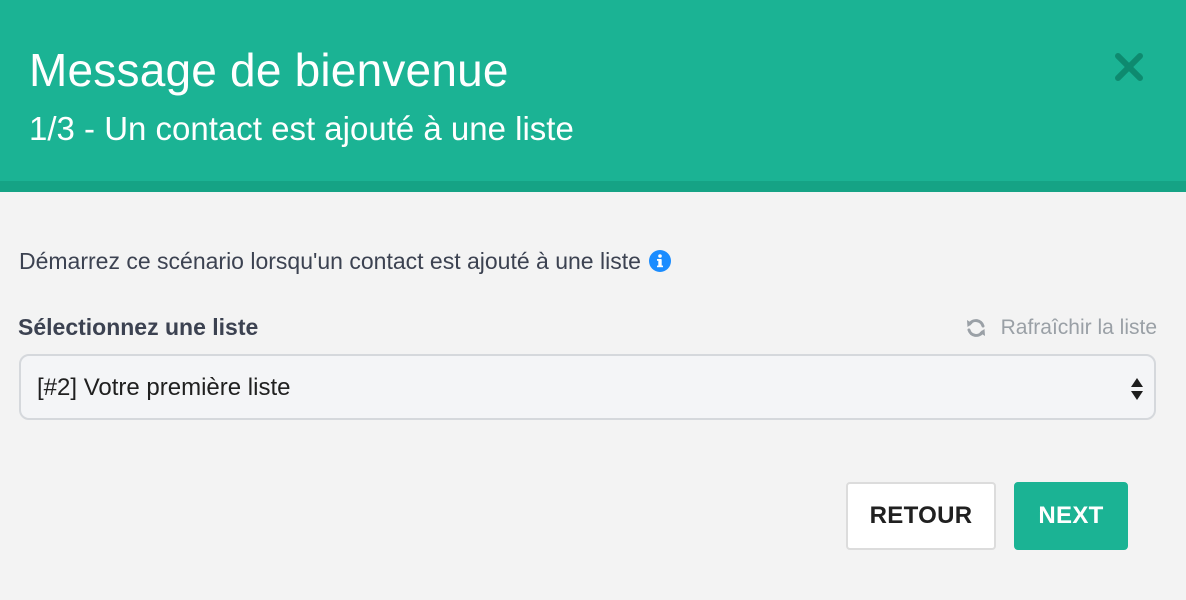  What do you see at coordinates (976, 328) in the screenshot?
I see `refresh-icon` at bounding box center [976, 328].